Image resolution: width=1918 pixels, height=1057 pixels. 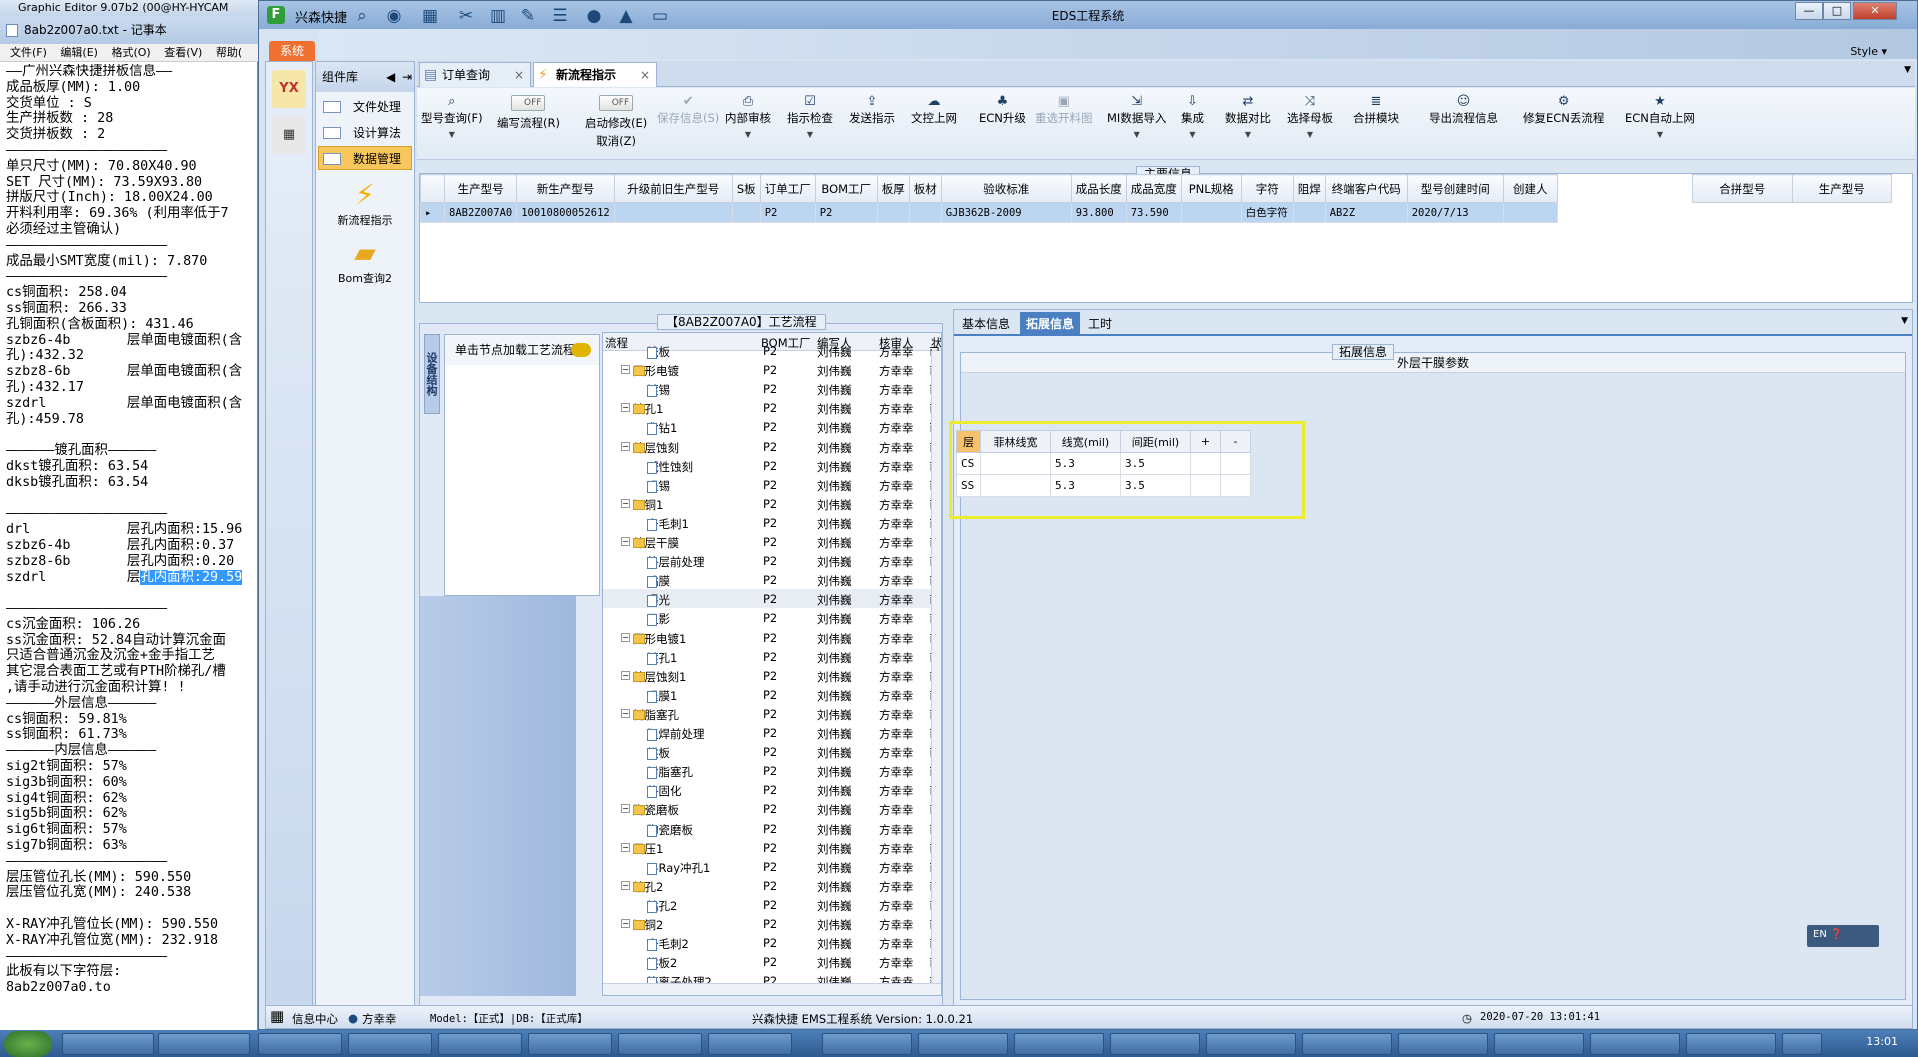 I want to click on column-header: 订单工厂, so click(x=787, y=188).